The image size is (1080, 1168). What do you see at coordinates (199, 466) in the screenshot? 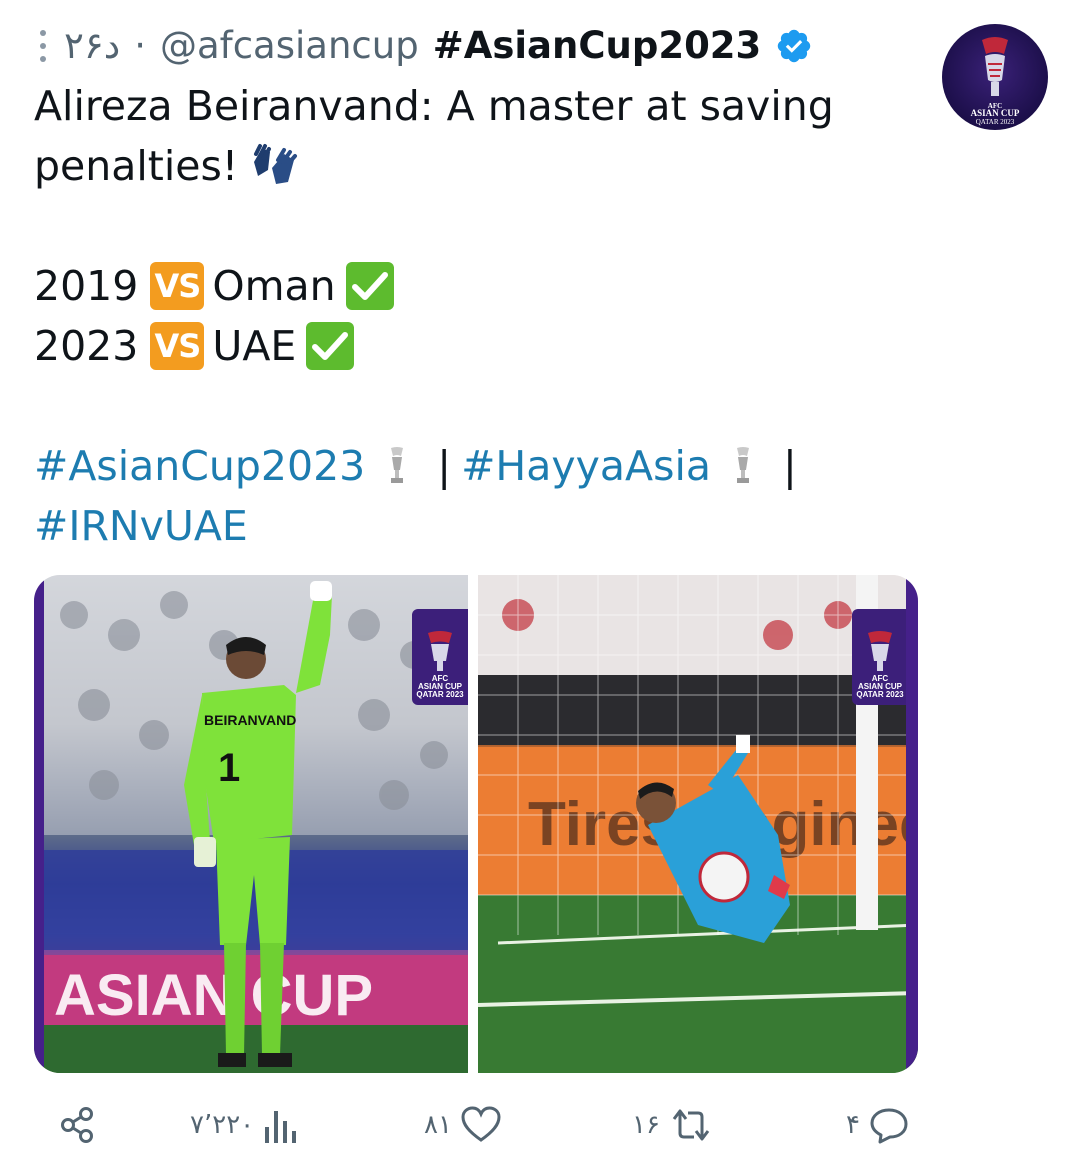
I see `hashtag-asiancup2023: #AsianCup2023` at bounding box center [199, 466].